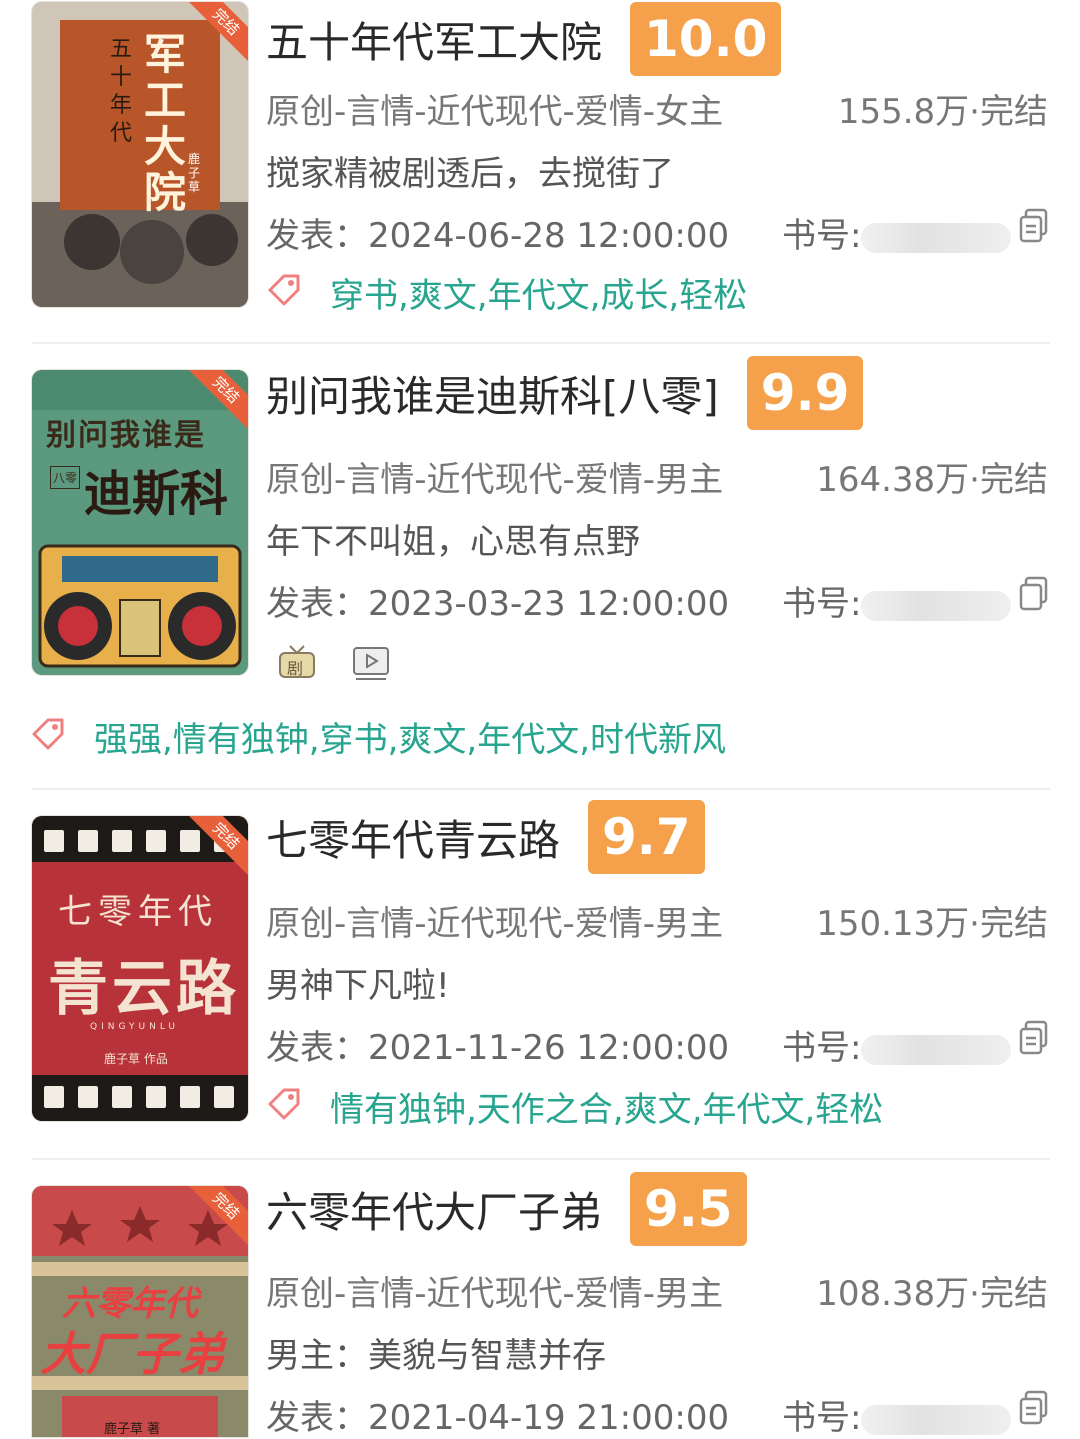 The image size is (1080, 1439). I want to click on book-cover: 别问我谁是 八零 迪斯科 完结, so click(140, 522).